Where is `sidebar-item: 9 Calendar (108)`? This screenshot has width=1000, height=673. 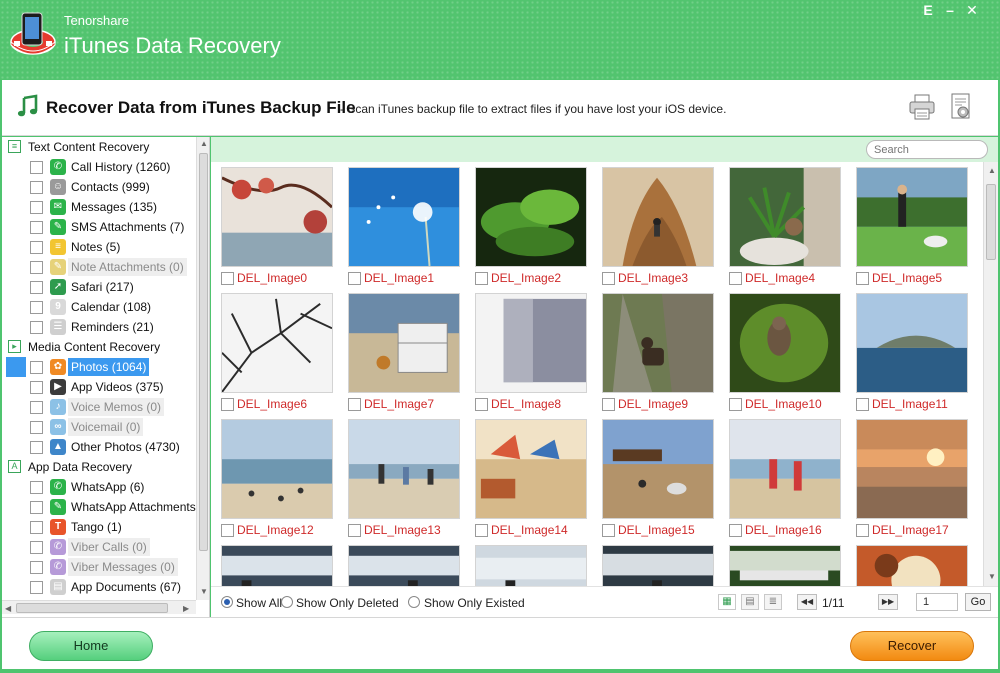 sidebar-item: 9 Calendar (108) is located at coordinates (99, 307).